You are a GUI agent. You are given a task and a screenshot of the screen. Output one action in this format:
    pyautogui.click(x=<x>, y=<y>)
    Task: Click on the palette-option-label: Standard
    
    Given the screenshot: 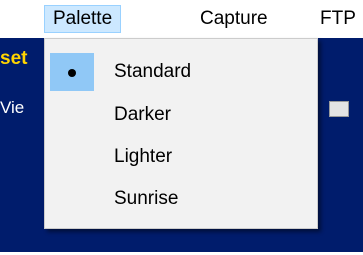 What is the action you would take?
    pyautogui.click(x=153, y=71)
    